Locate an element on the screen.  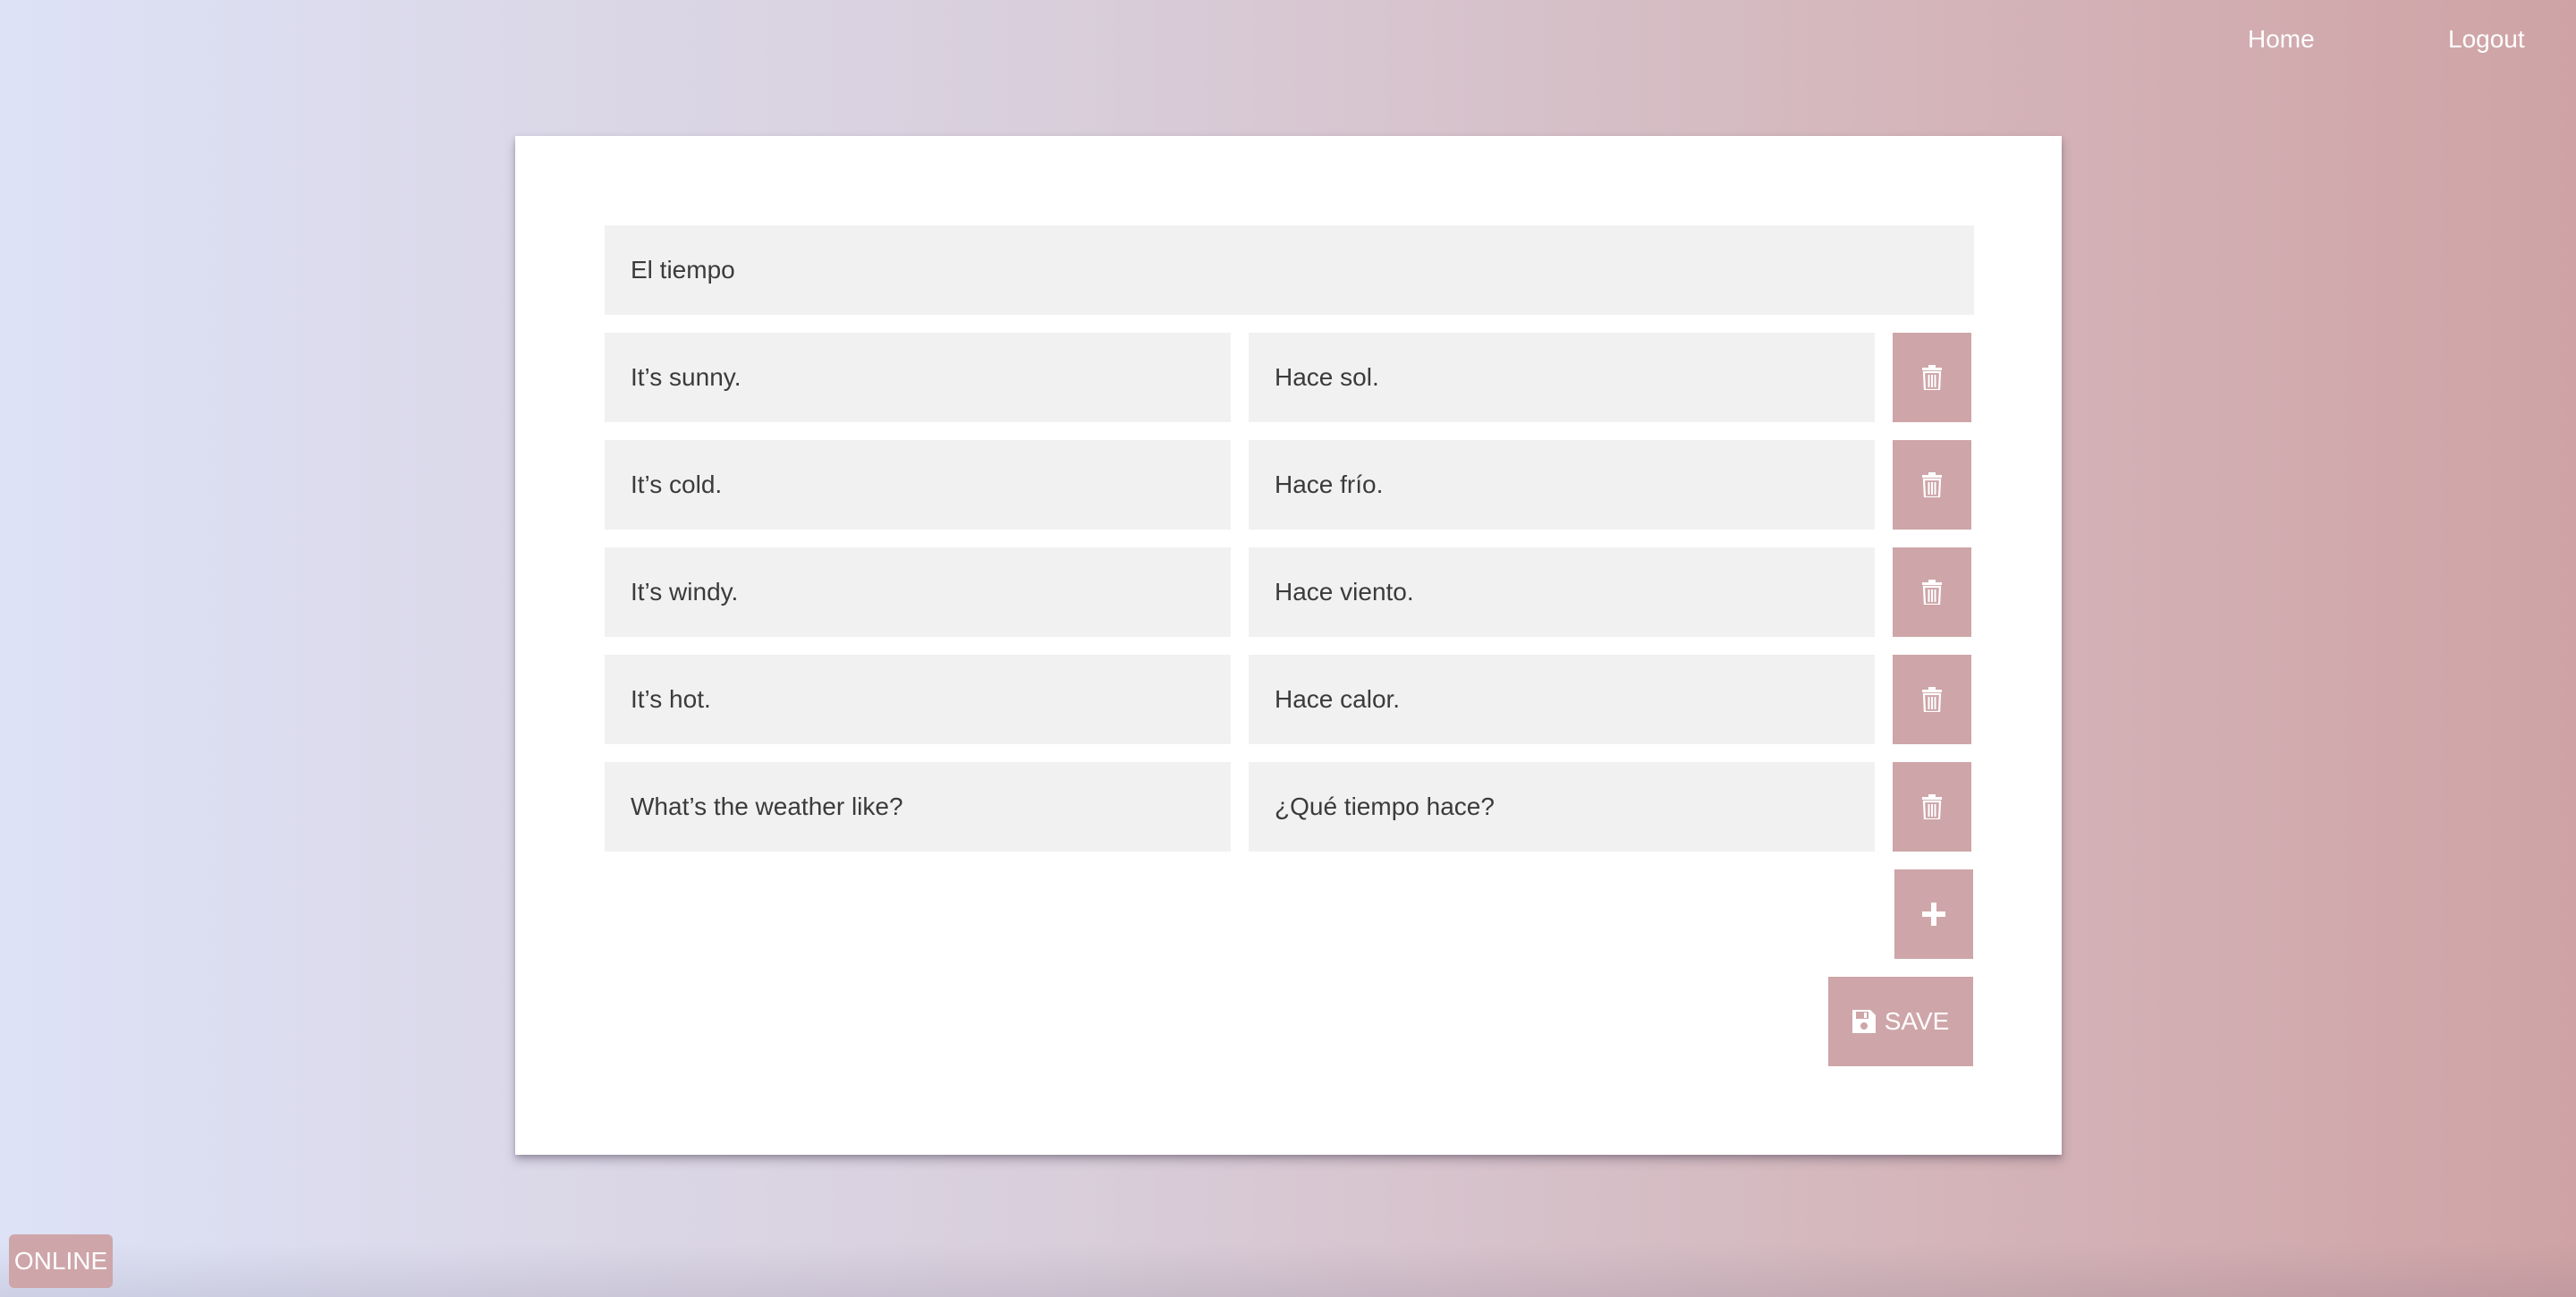
save-button: SAVE is located at coordinates (1900, 1022).